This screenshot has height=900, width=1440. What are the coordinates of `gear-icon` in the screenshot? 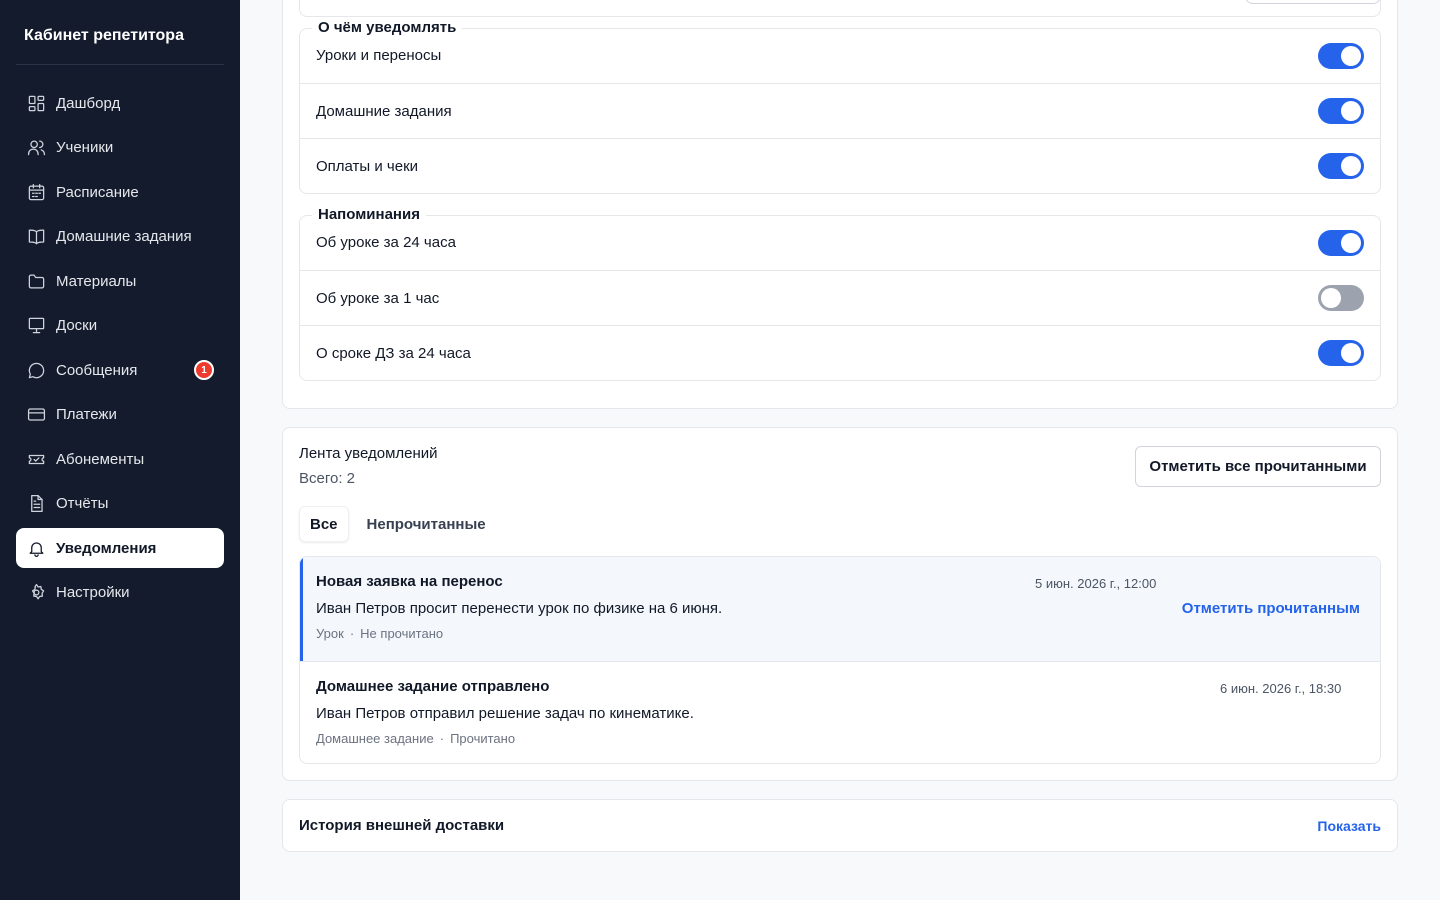 It's located at (36, 593).